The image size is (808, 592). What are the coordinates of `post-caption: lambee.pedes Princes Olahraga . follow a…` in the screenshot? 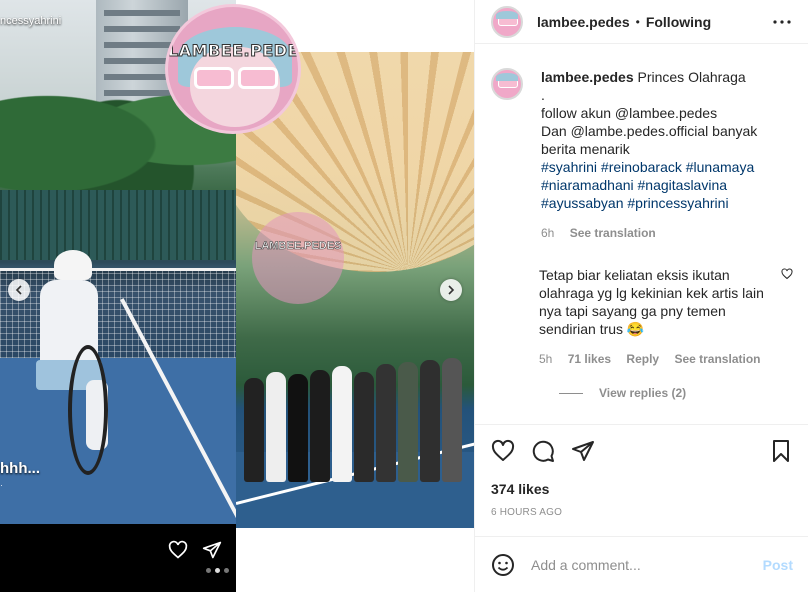 It's located at (642, 154).